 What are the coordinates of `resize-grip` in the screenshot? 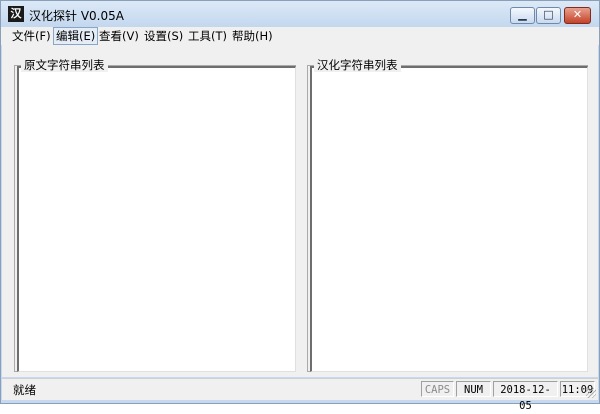 It's located at (591, 393).